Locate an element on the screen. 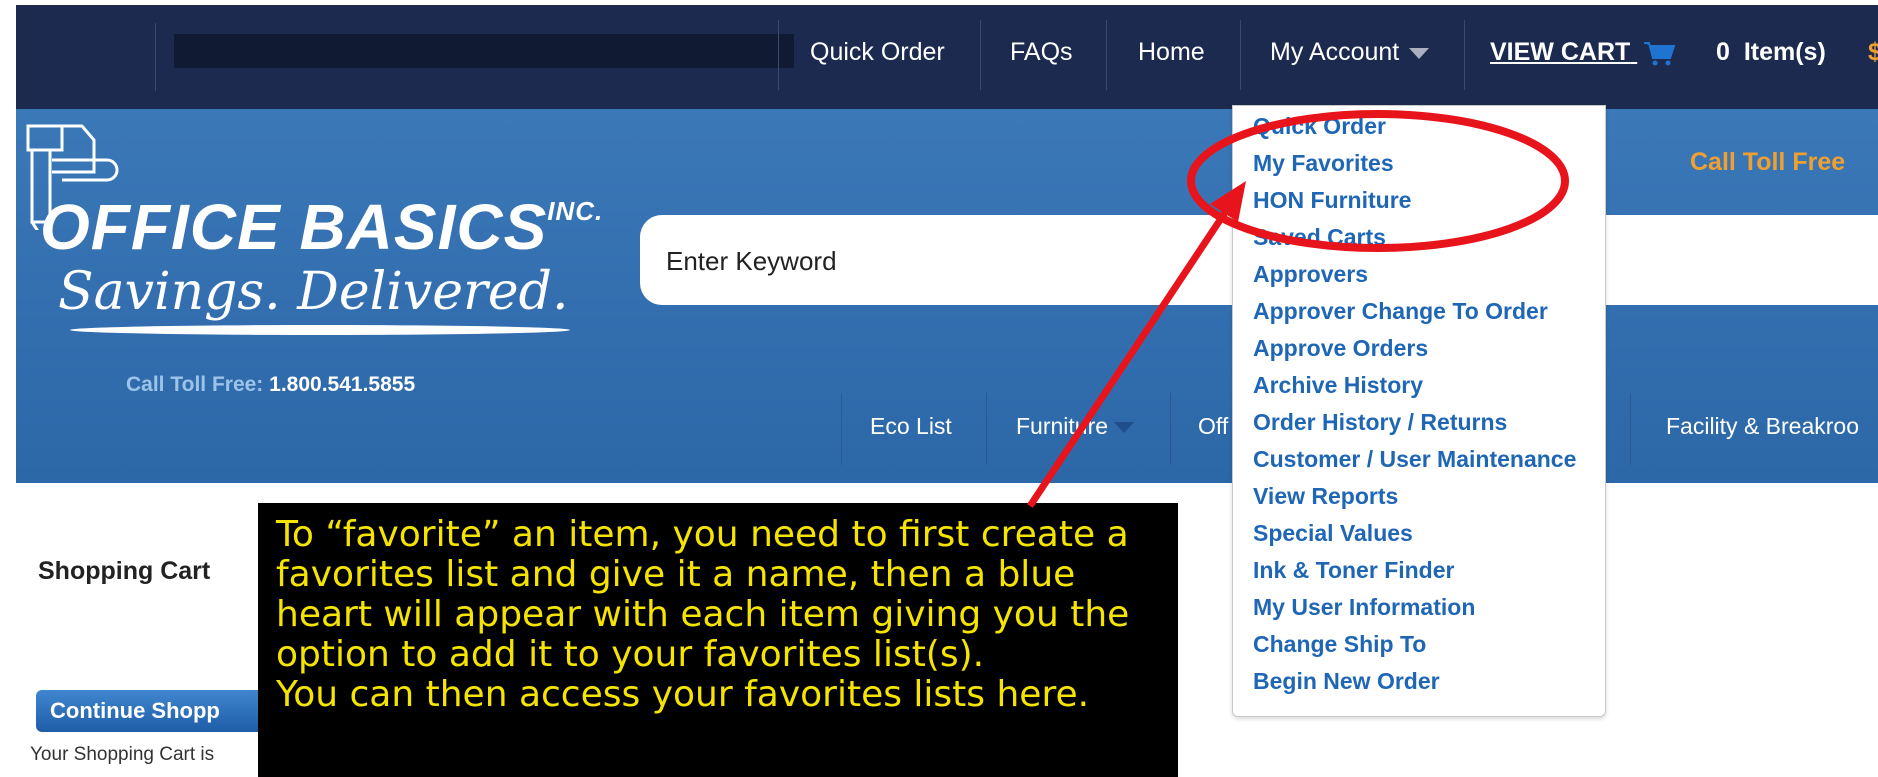 The width and height of the screenshot is (1878, 777). annotation-overlay is located at coordinates (1298, 309).